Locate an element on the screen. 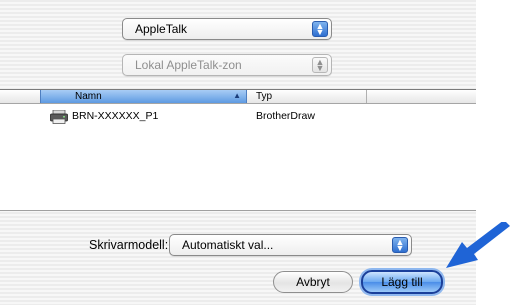 Image resolution: width=512 pixels, height=305 pixels. zone-popup: Lokal AppleTalk-zon ▲ ▼ is located at coordinates (227, 65).